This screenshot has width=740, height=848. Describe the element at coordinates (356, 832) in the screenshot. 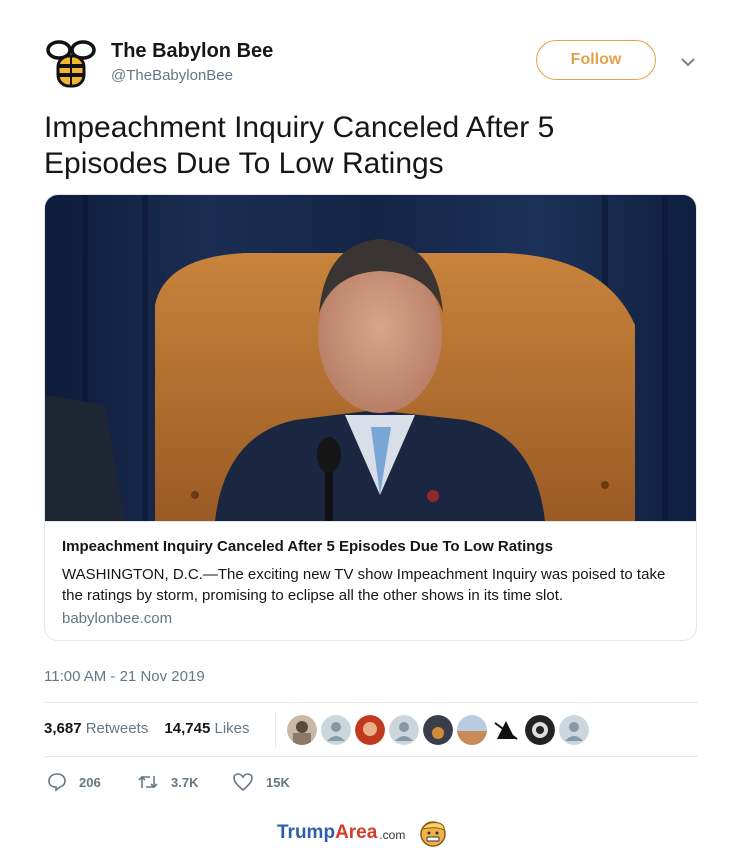

I see `watermark-part2: Area` at that location.